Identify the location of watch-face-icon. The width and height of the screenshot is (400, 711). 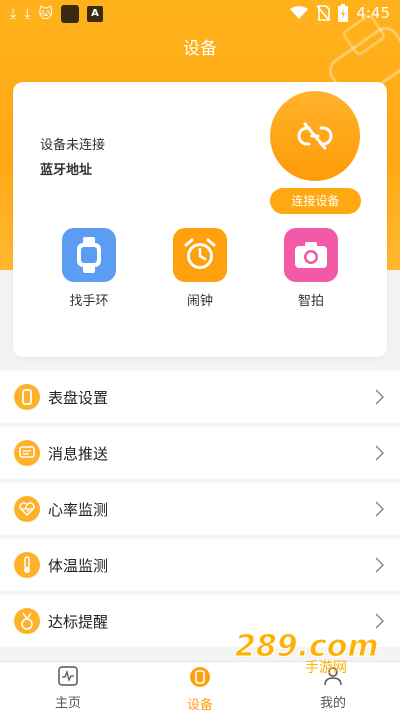
(27, 397).